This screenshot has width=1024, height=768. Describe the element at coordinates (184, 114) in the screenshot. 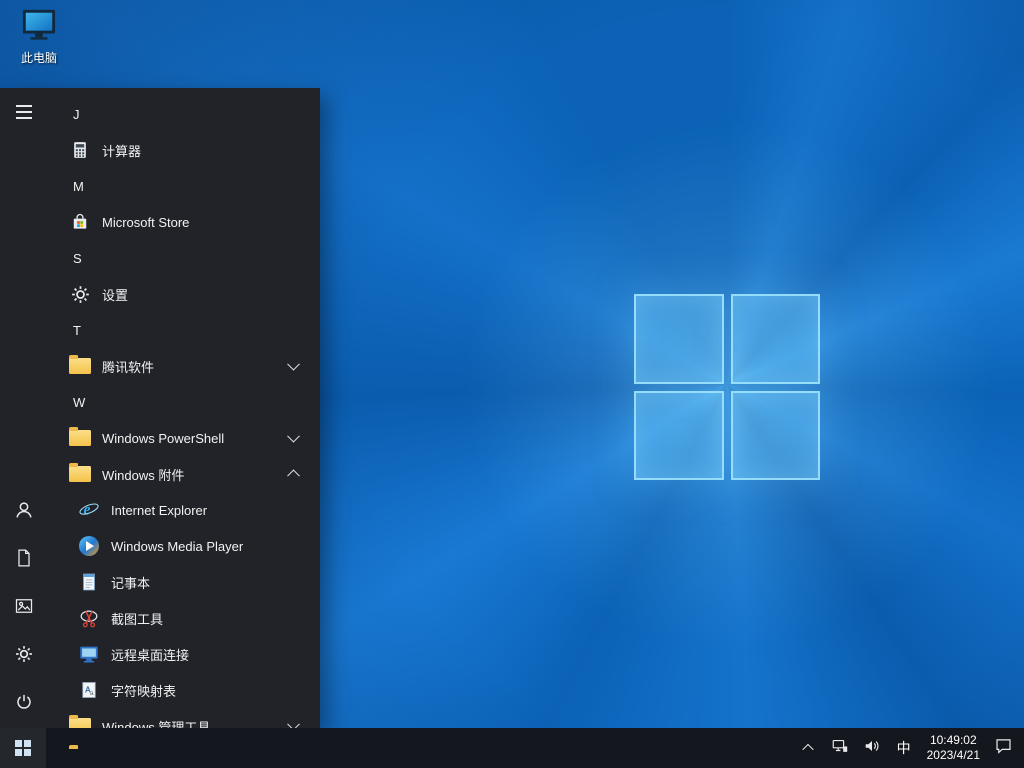

I see `start-section-j: J` at that location.